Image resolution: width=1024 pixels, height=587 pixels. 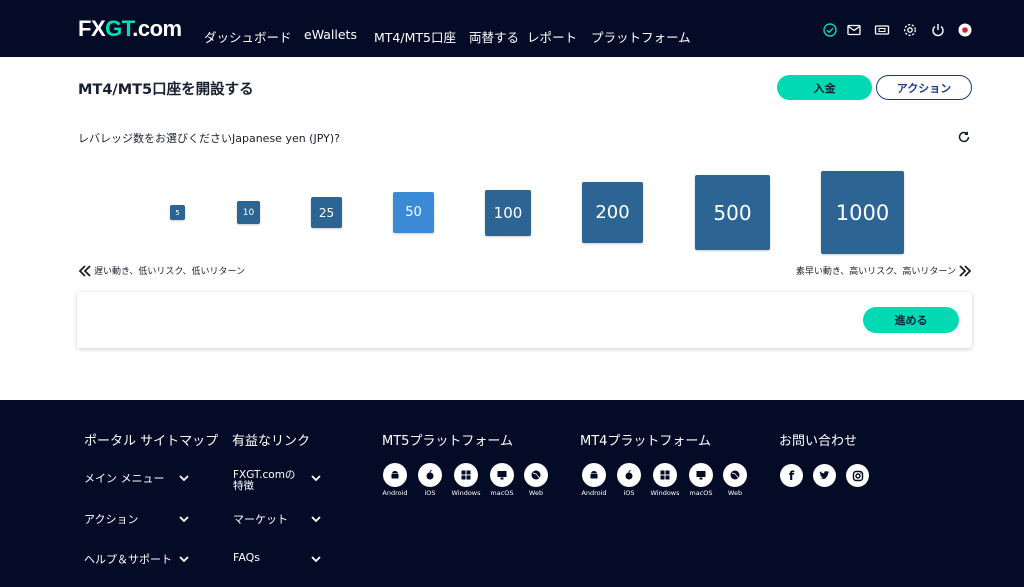 What do you see at coordinates (413, 212) in the screenshot?
I see `leverage-option-50: 50` at bounding box center [413, 212].